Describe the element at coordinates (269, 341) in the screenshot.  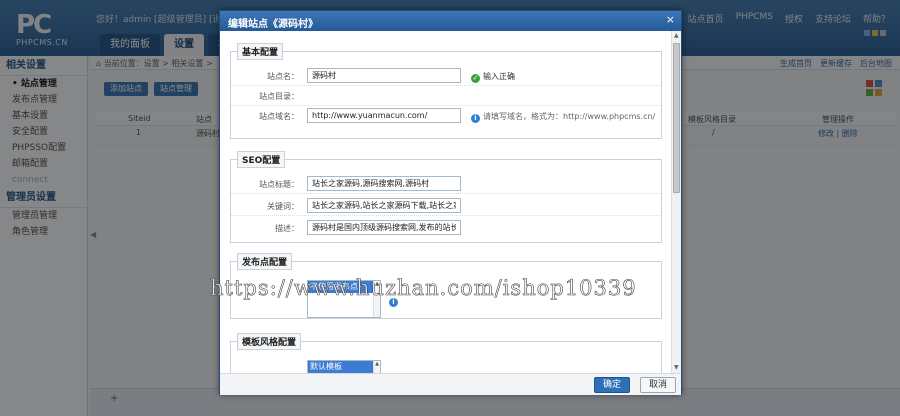
I see `template-config-title: 模板风格配置` at that location.